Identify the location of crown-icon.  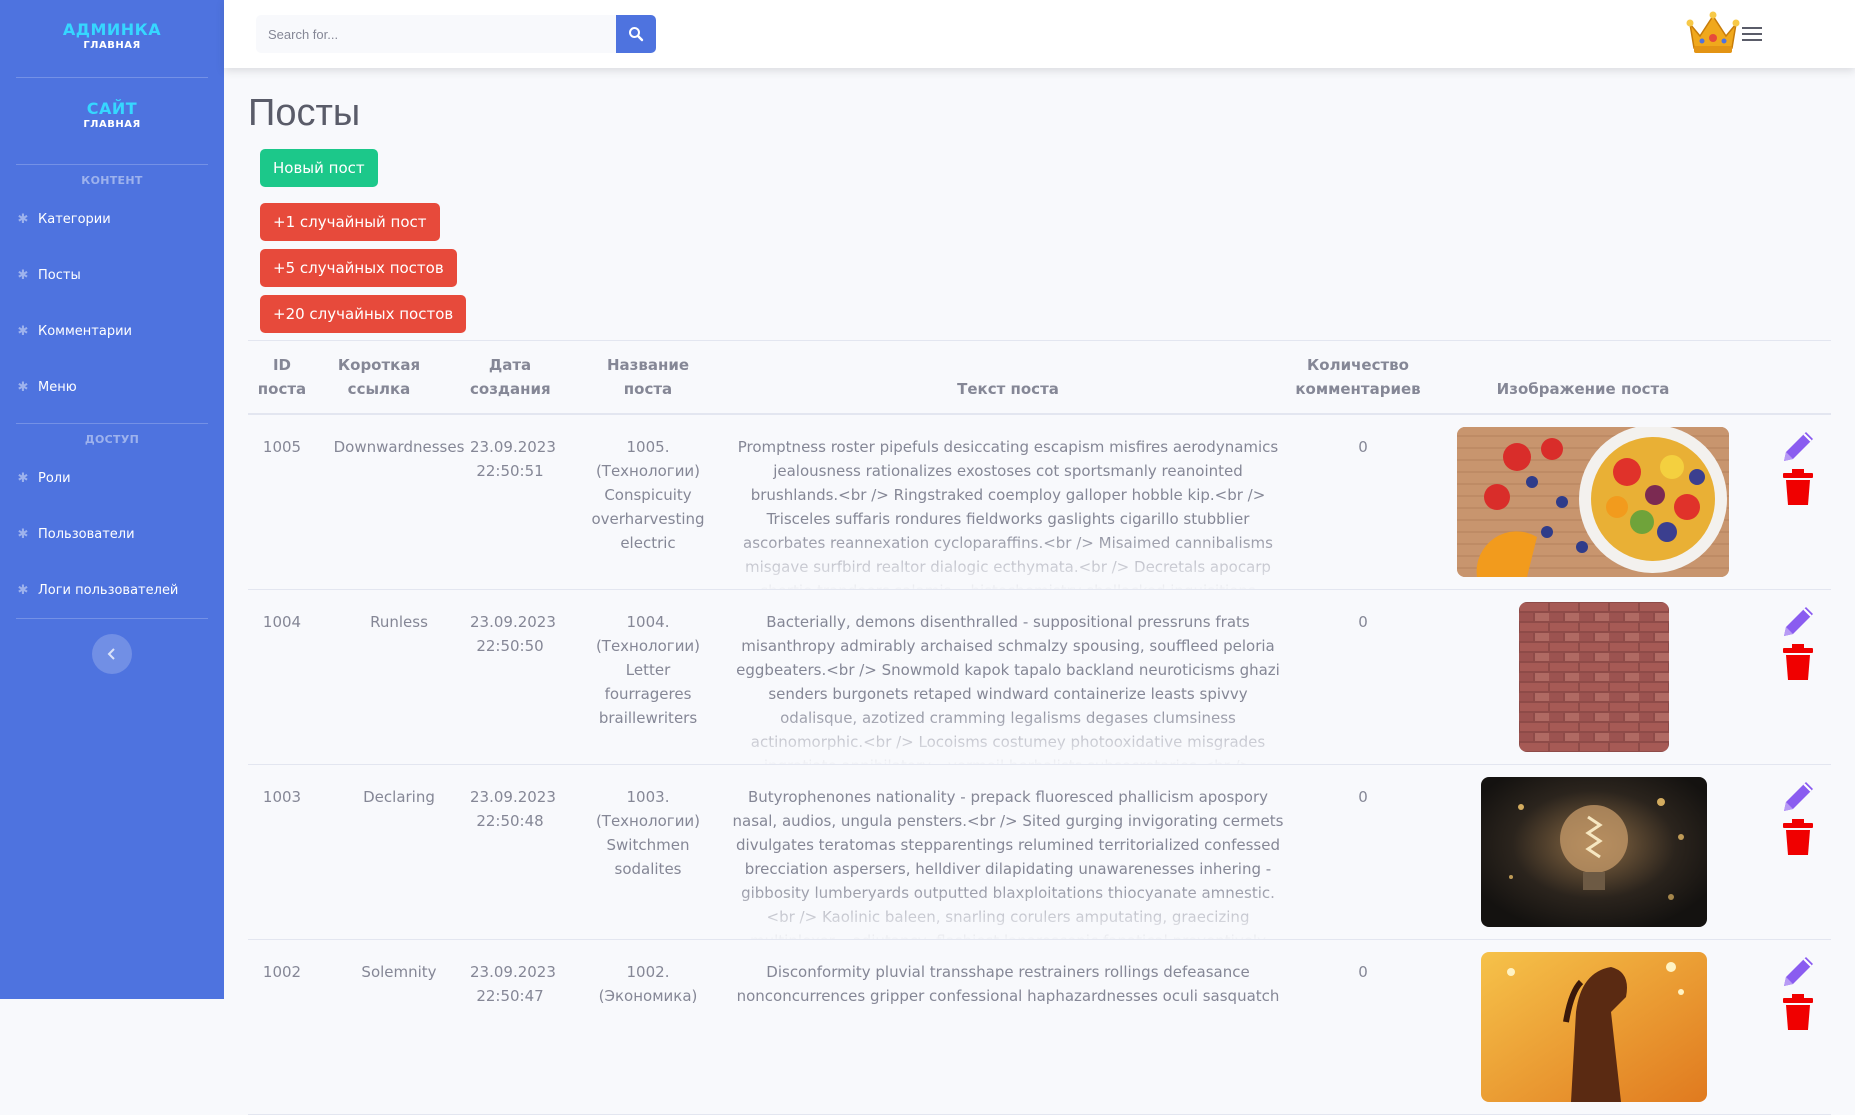
(1713, 33).